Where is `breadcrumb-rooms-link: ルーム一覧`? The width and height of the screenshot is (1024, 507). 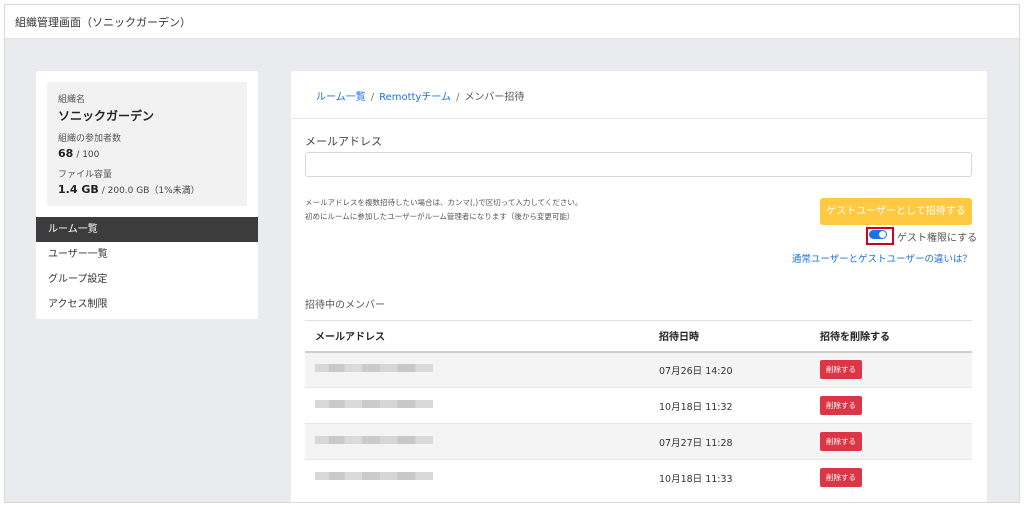 breadcrumb-rooms-link: ルーム一覧 is located at coordinates (341, 97).